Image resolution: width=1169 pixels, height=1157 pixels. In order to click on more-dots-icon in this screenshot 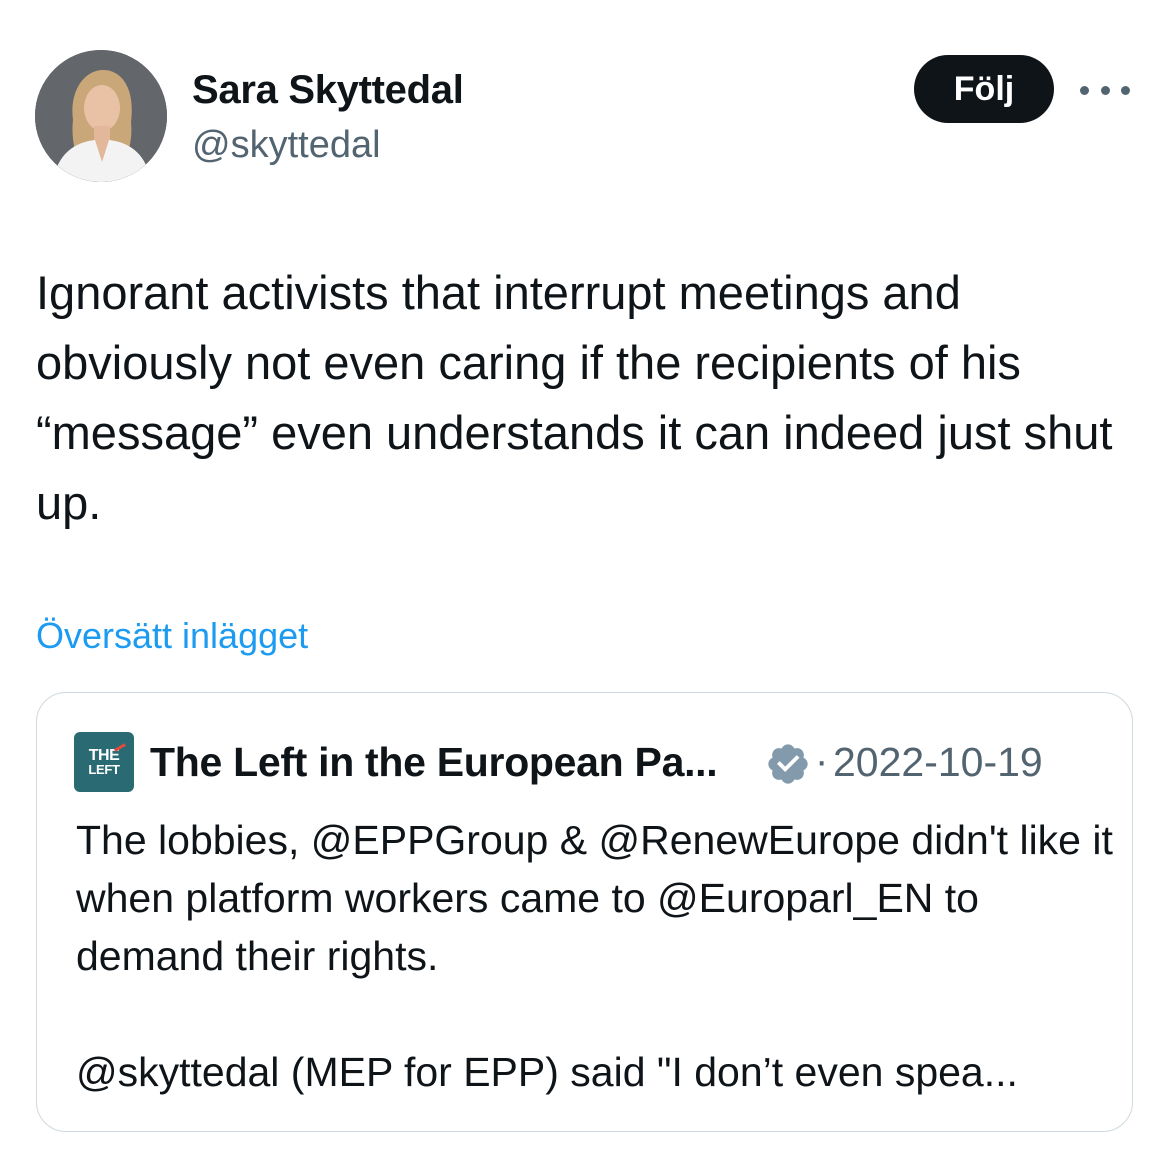, I will do `click(1105, 90)`.